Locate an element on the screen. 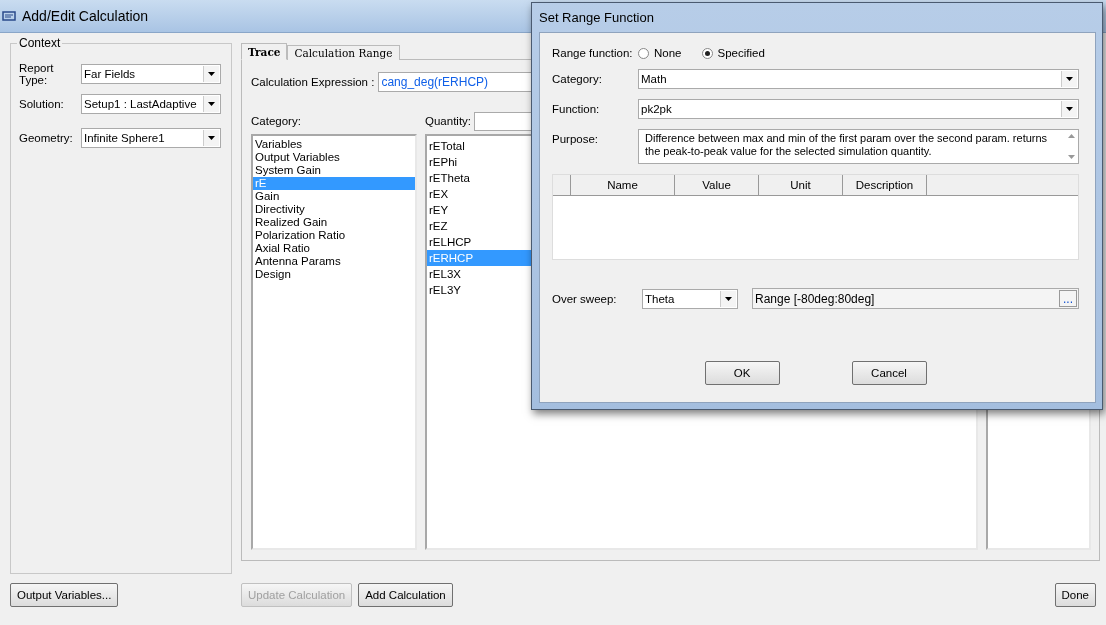  list-item: System Gain is located at coordinates (334, 170).